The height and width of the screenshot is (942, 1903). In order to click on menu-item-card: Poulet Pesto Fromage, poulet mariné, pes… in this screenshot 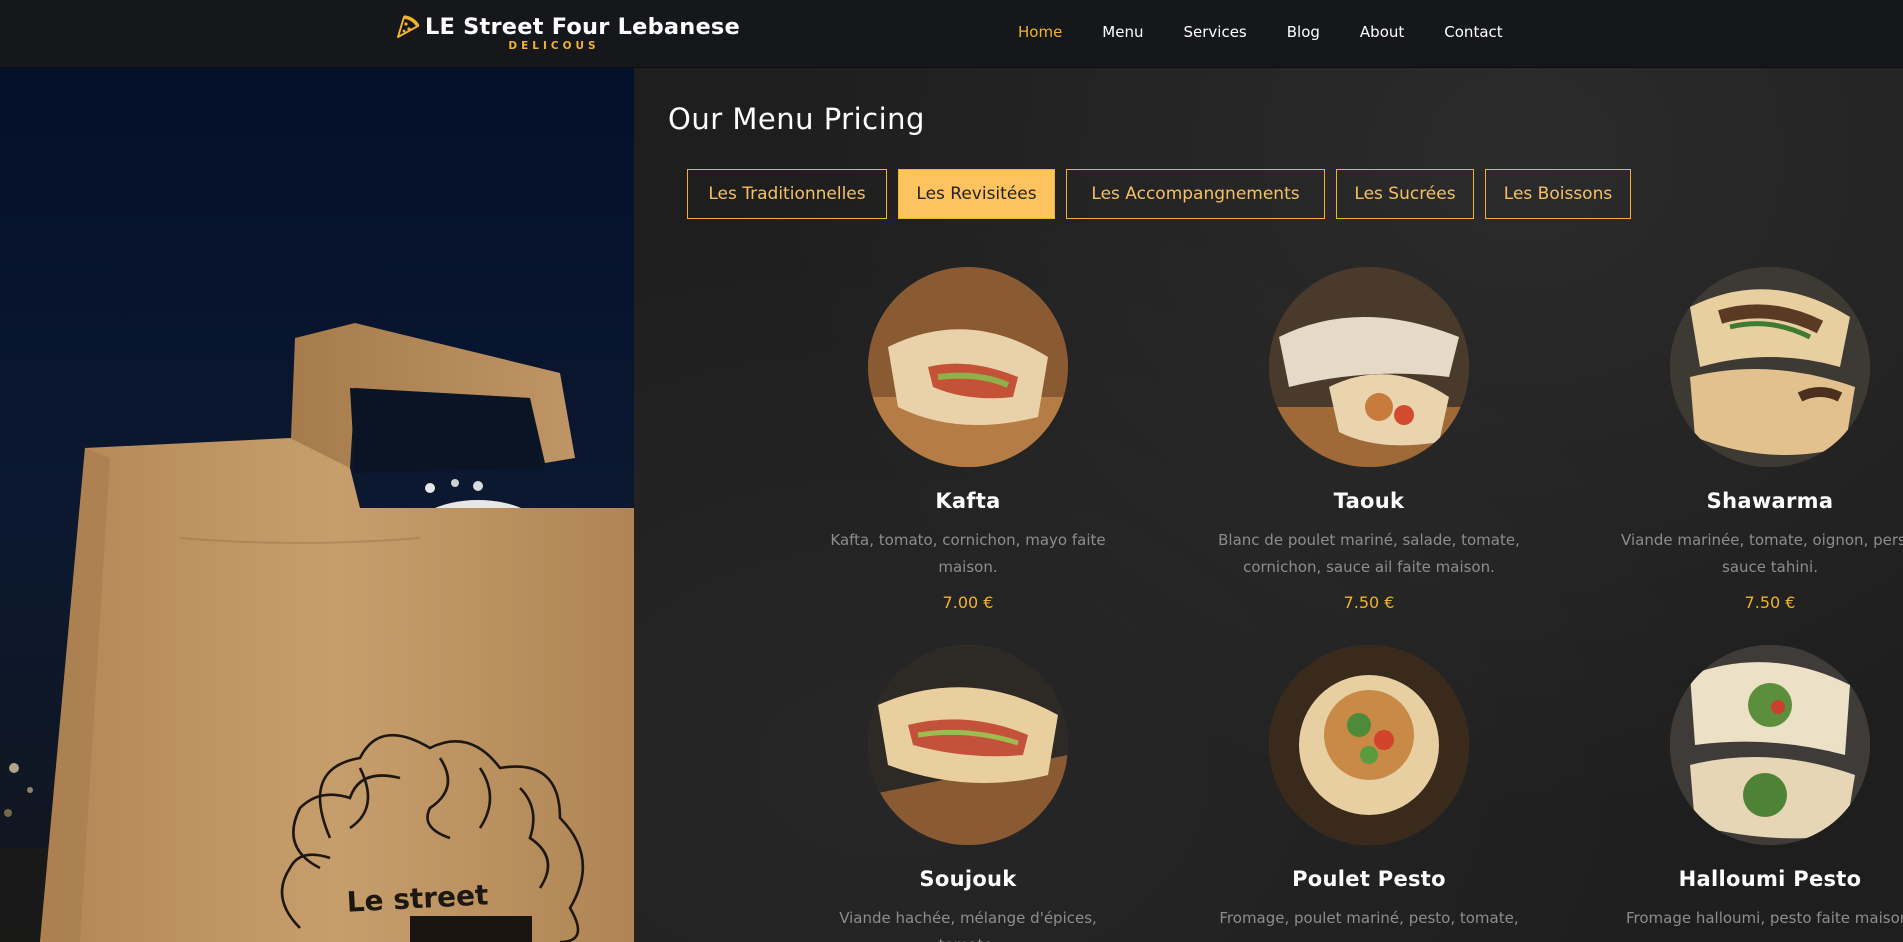, I will do `click(1369, 788)`.